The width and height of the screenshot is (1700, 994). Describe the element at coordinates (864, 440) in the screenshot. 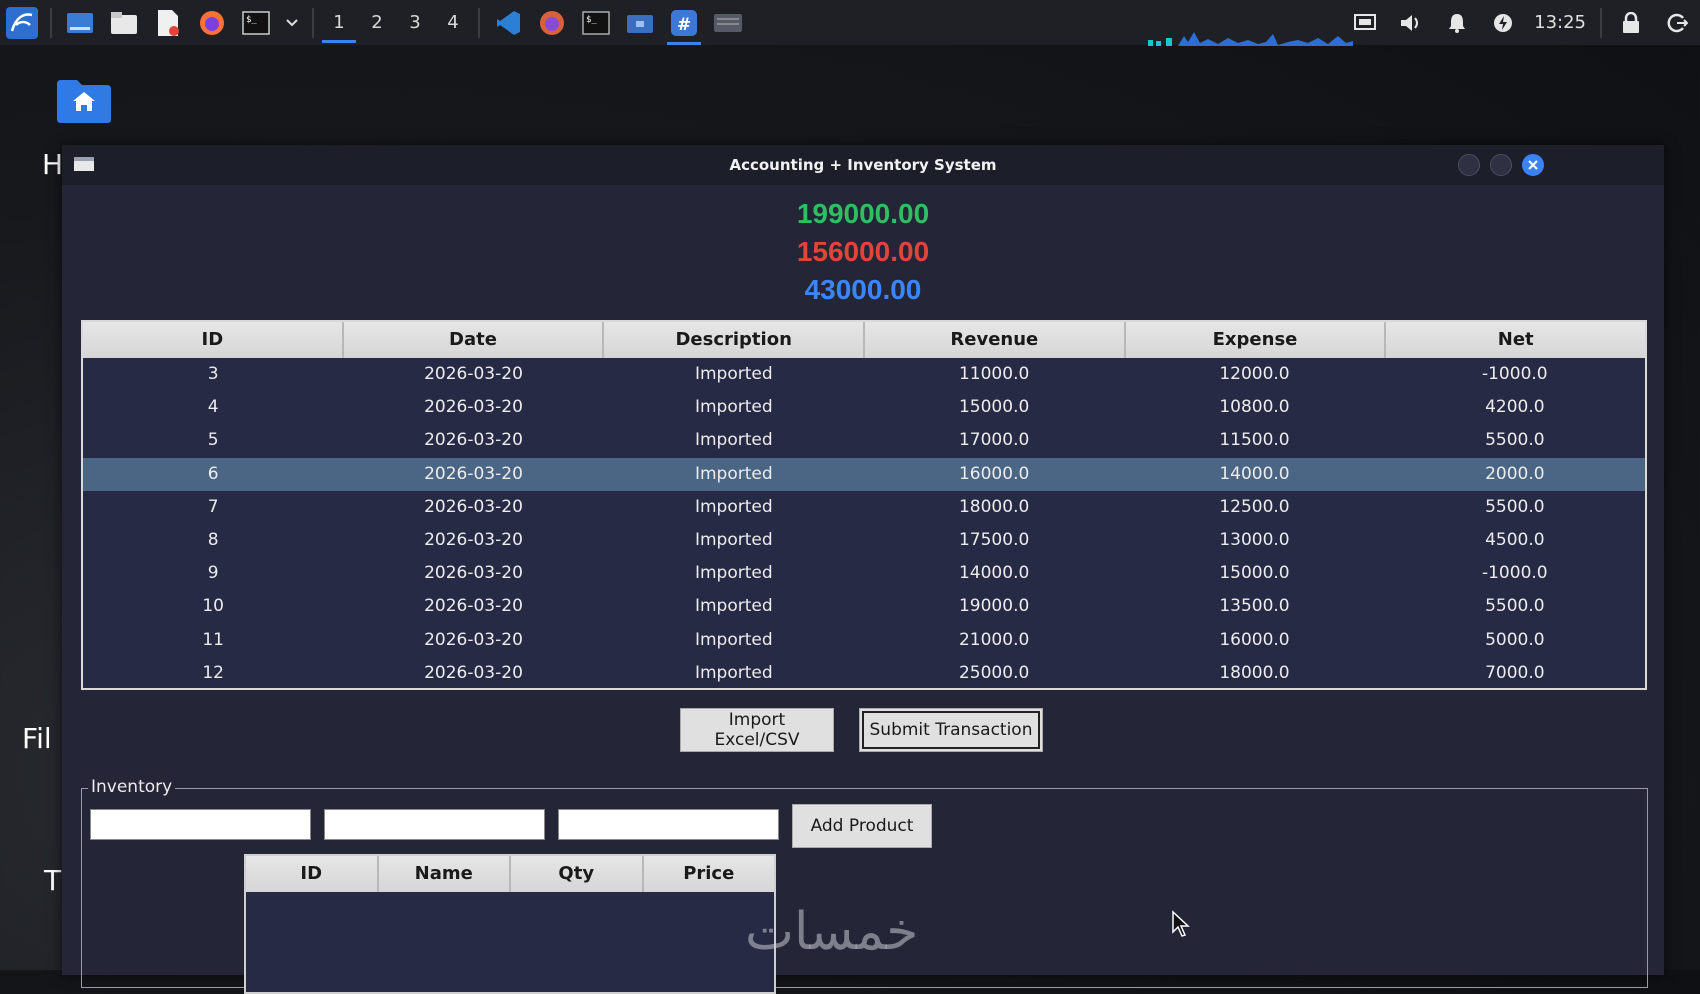

I see `table-row: 5 2026-03-20 Imported 17000.0 11500.0 5500.0` at that location.